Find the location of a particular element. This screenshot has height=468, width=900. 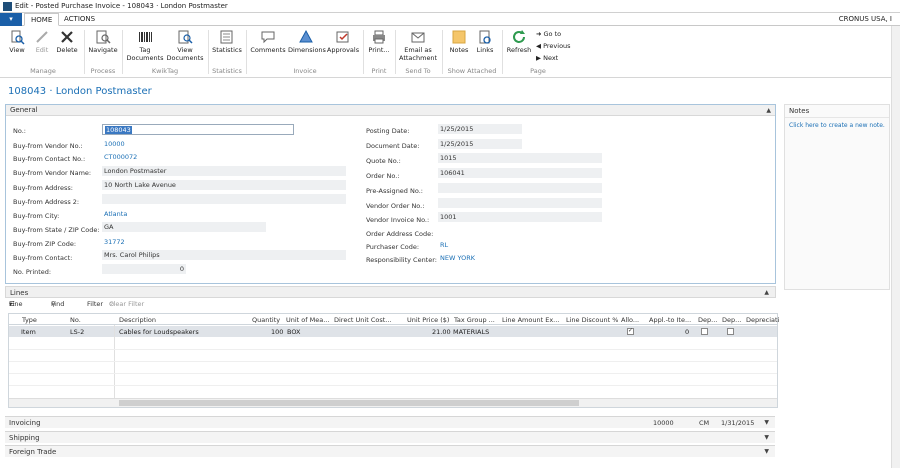

next-button: ▶ Next is located at coordinates (547, 58).